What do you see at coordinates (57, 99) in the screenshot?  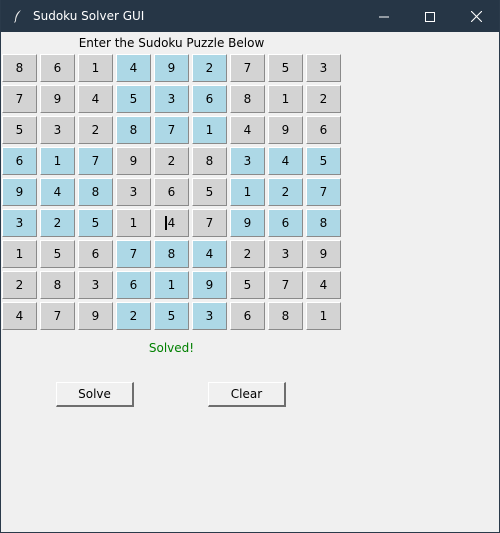 I see `sudoku-cell-r2-c2: 9` at bounding box center [57, 99].